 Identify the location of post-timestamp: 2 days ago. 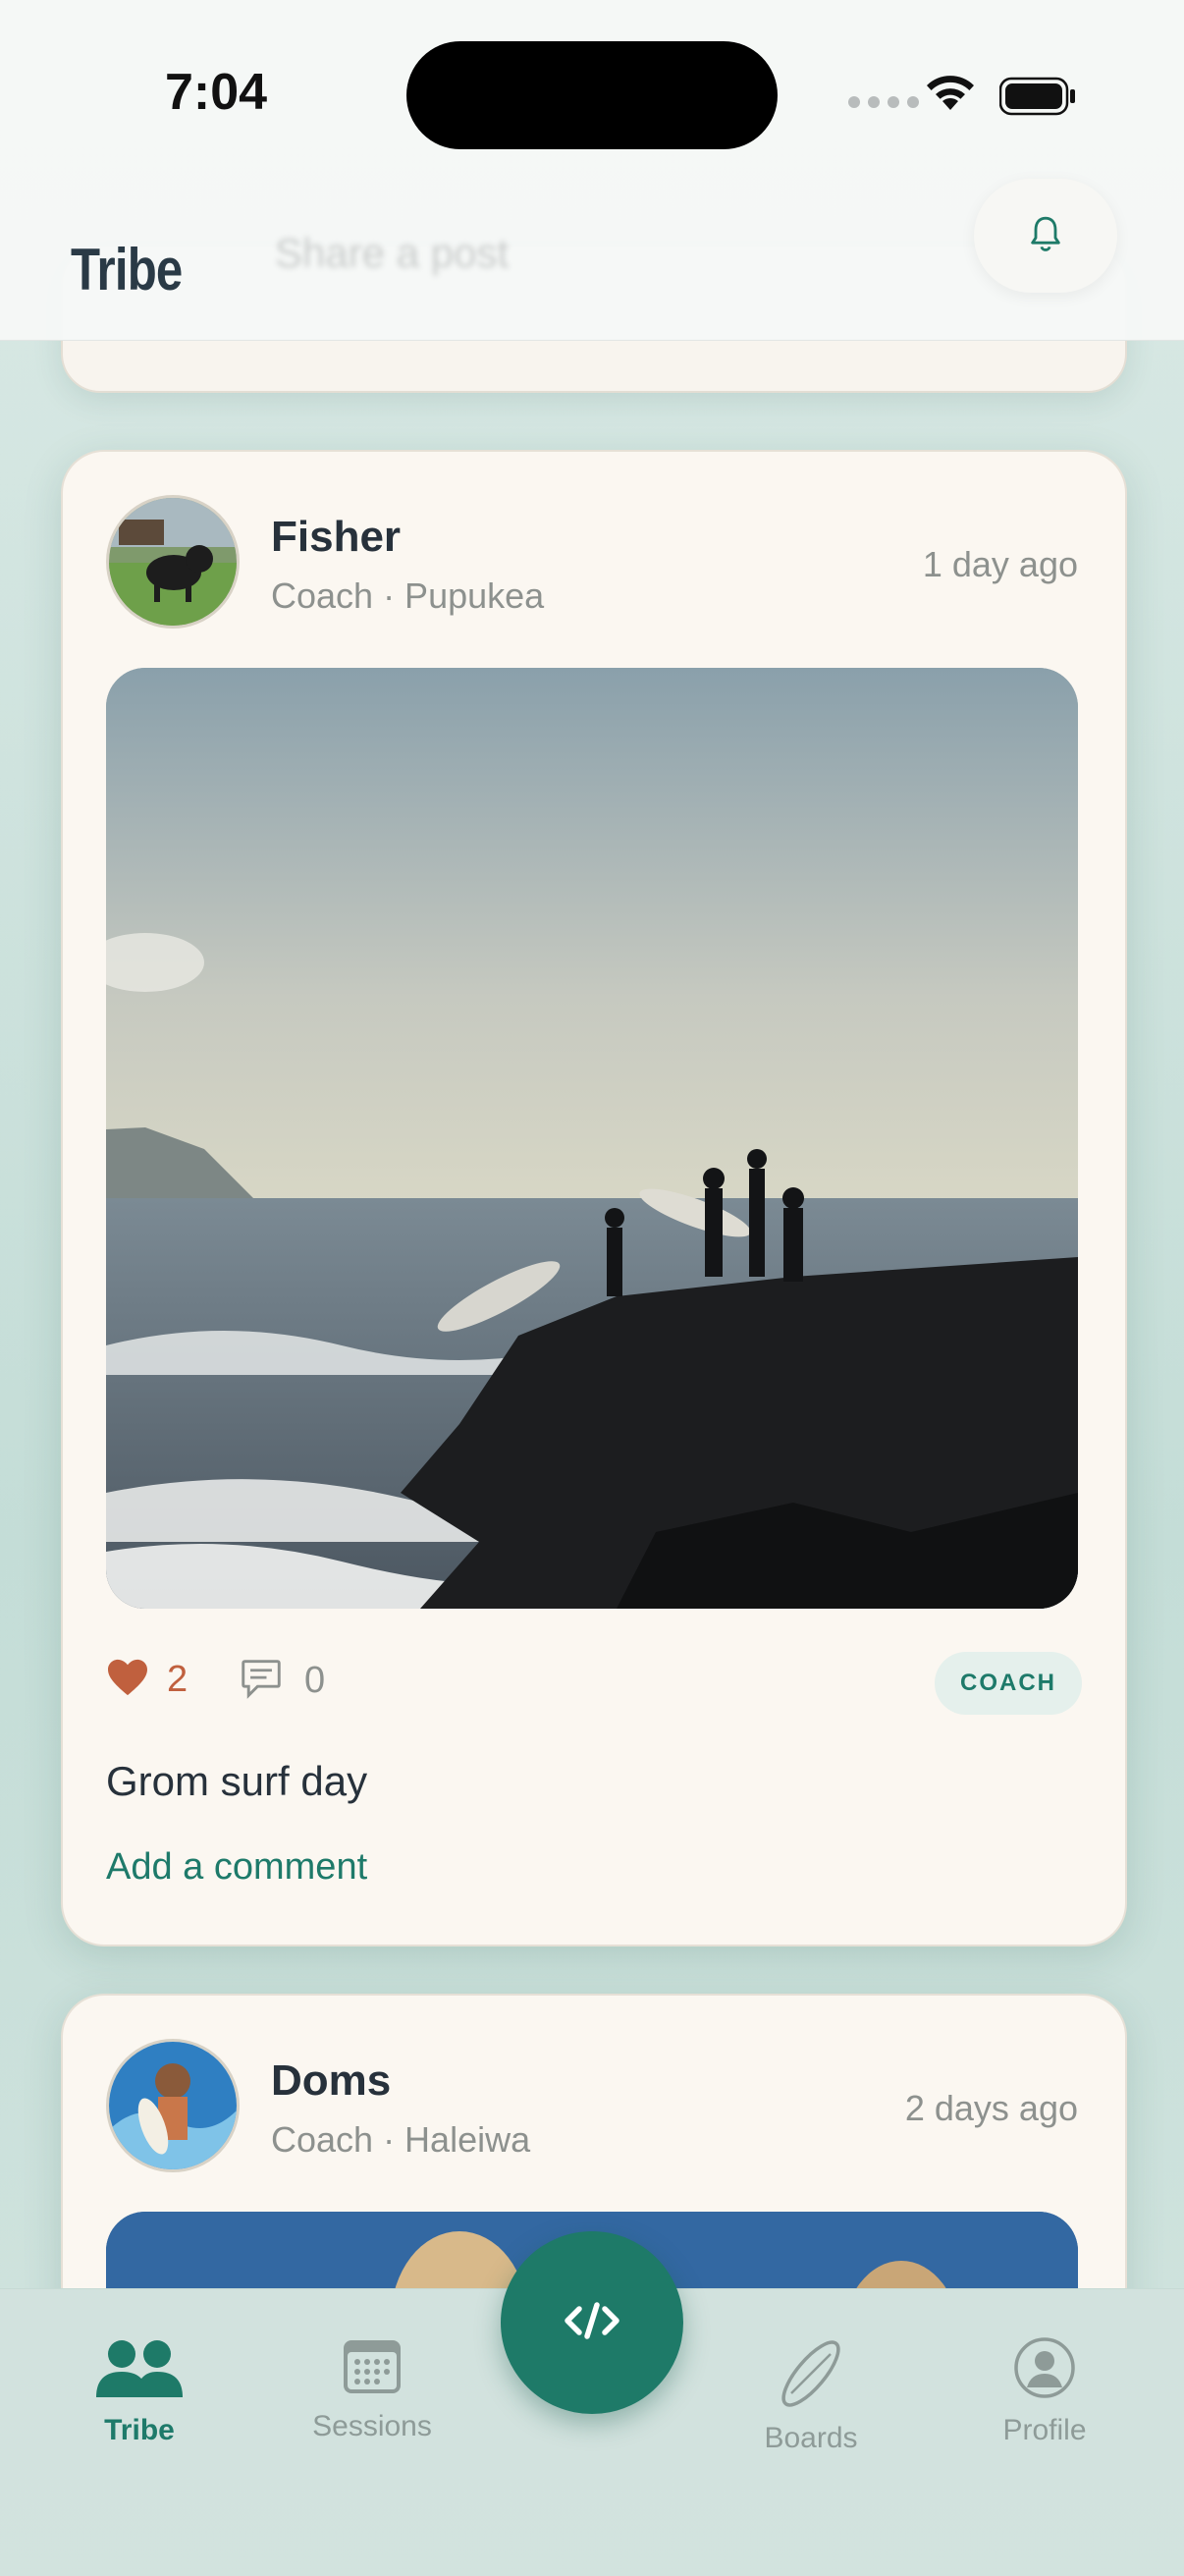
(991, 2108).